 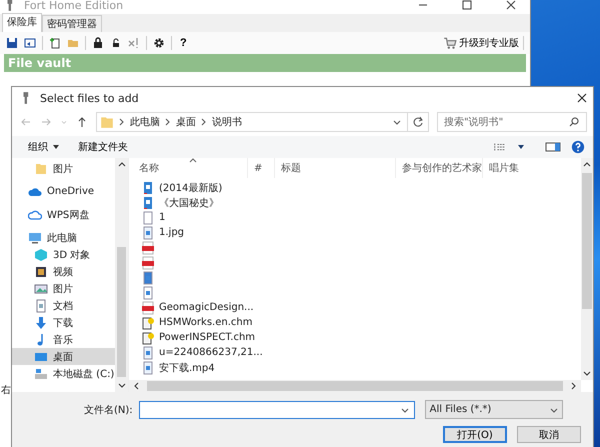 I want to click on file-name: PowerINSPECT.chm, so click(x=207, y=337).